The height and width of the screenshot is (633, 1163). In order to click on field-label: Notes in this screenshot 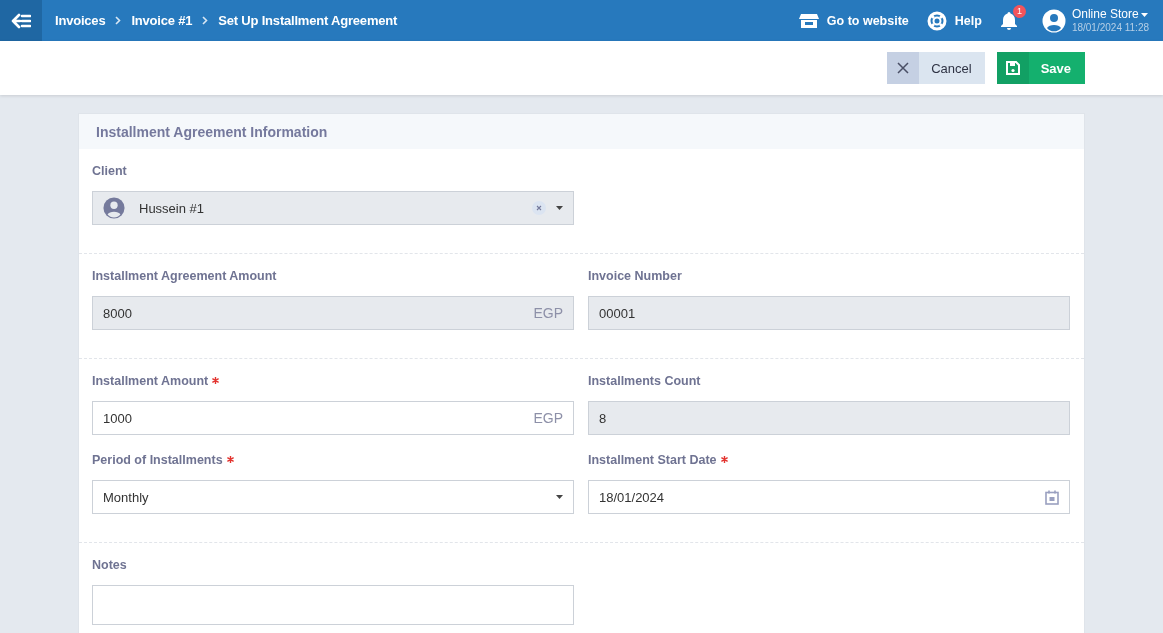, I will do `click(109, 565)`.